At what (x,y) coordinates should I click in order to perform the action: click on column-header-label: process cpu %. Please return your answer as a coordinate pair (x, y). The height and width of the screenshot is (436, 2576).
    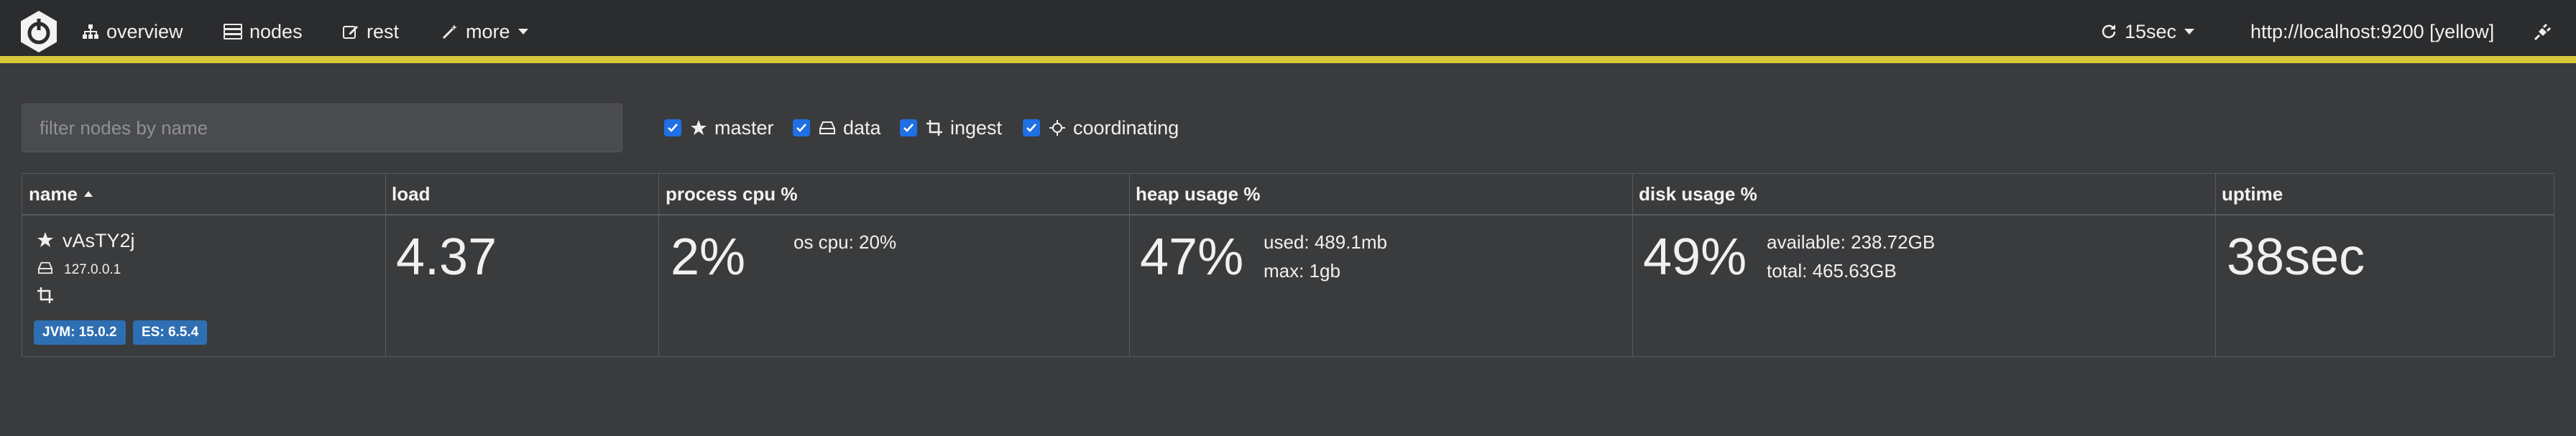
    Looking at the image, I should click on (732, 193).